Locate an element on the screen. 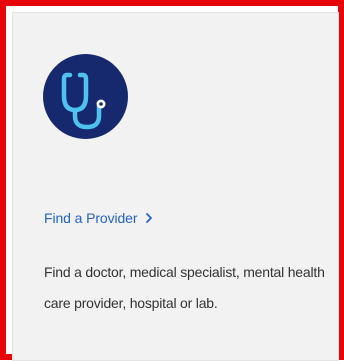  find-provider-link: Find a Provider is located at coordinates (99, 218).